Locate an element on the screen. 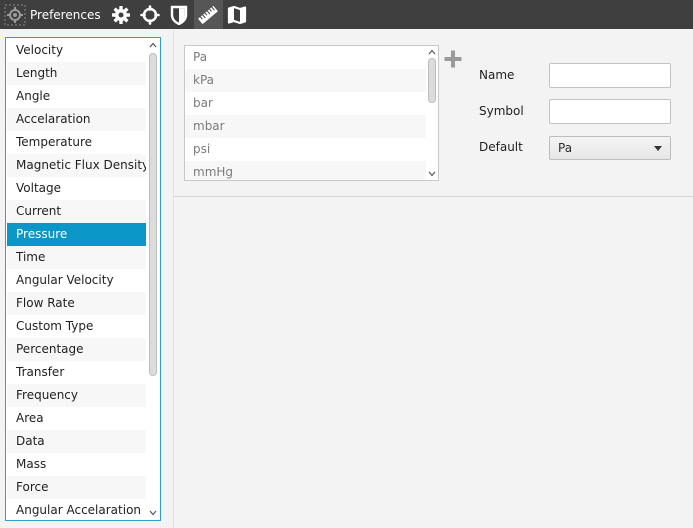 This screenshot has width=693, height=528. unit-item: mbar is located at coordinates (305, 126).